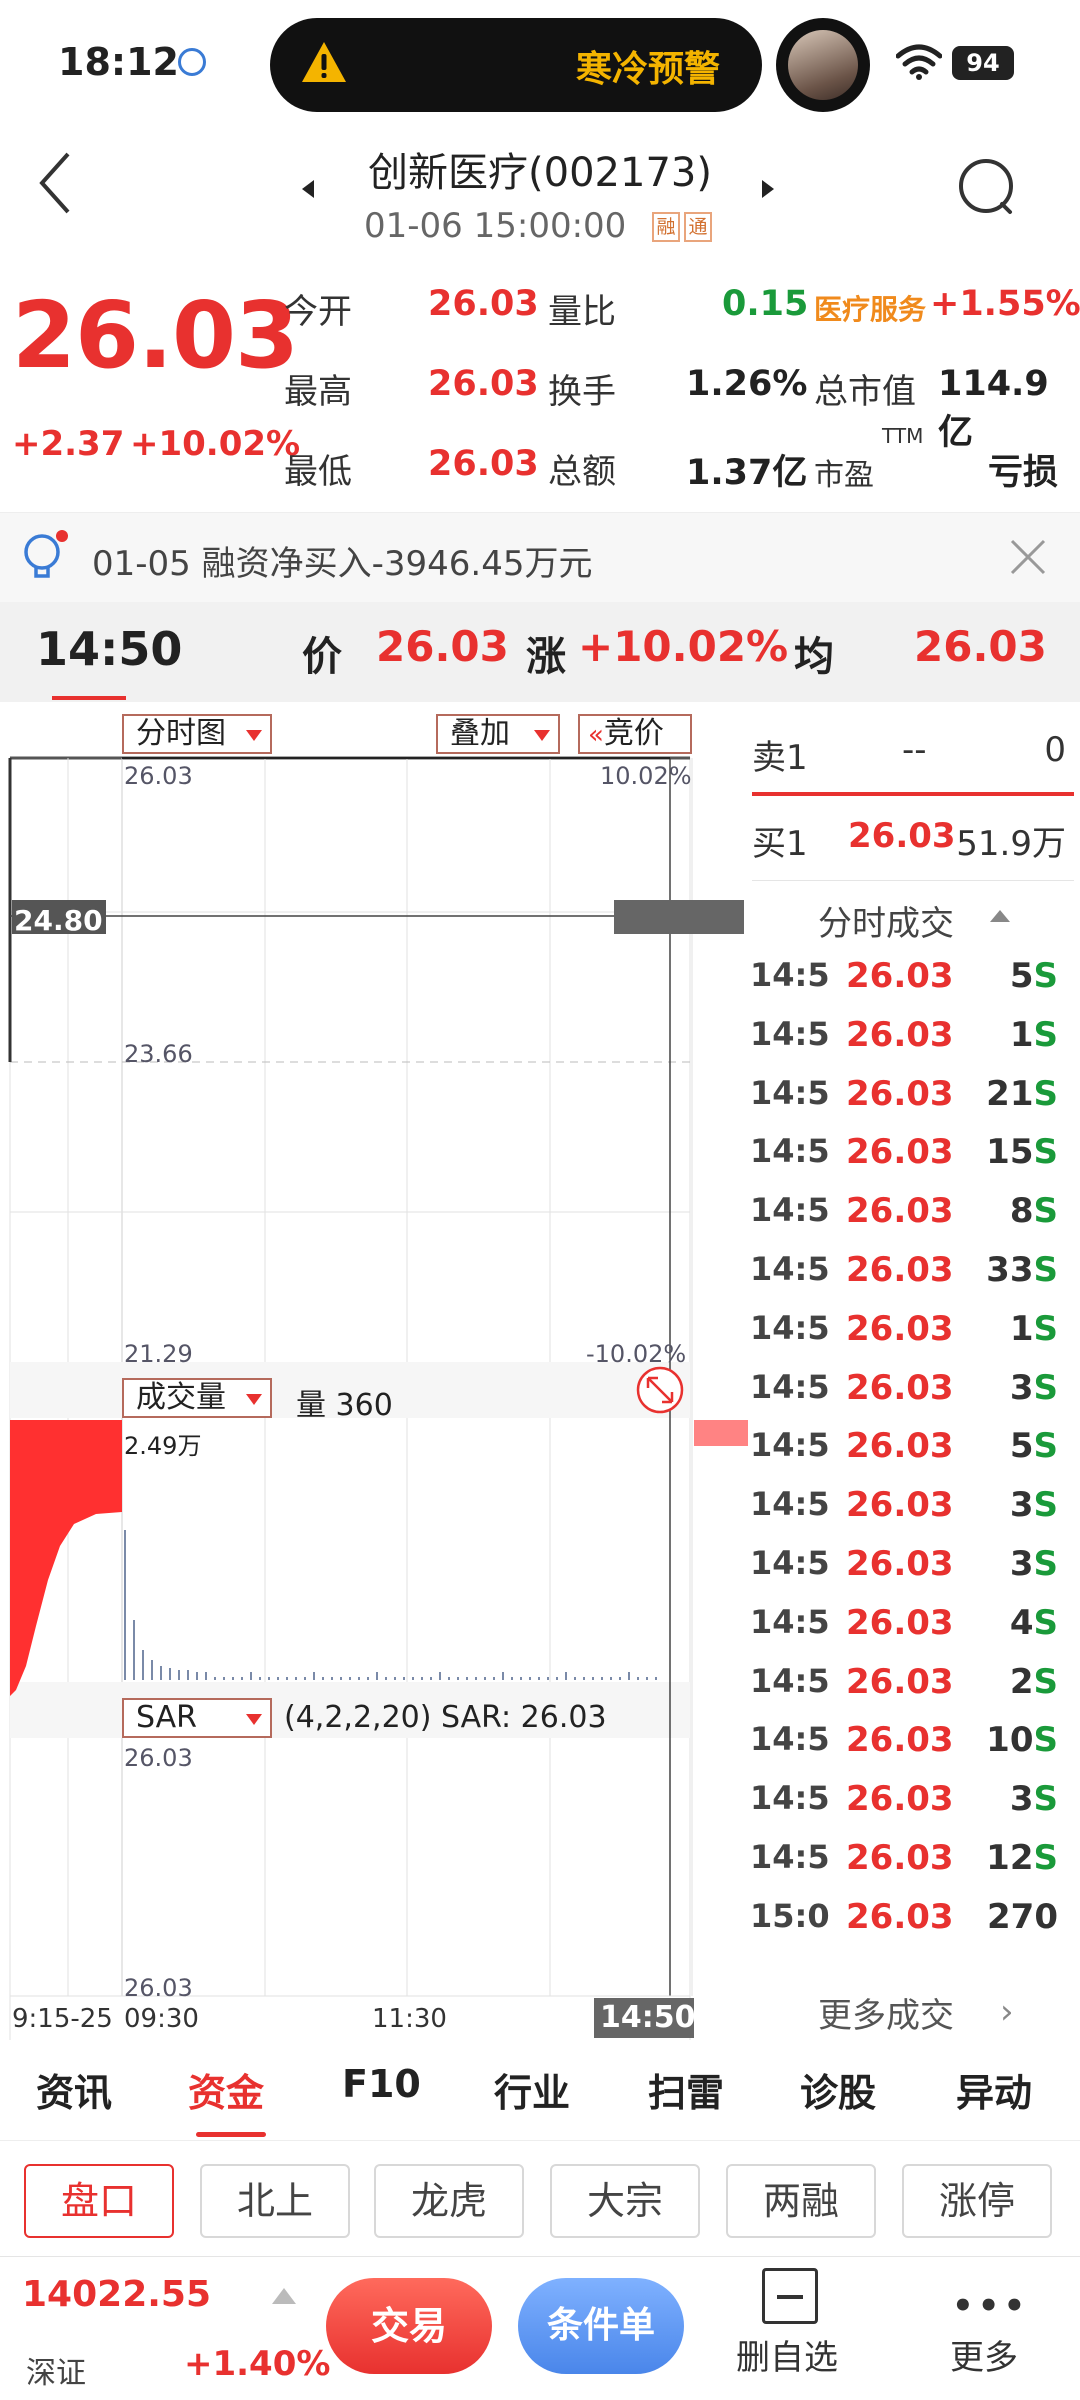 Image resolution: width=1080 pixels, height=2400 pixels. Describe the element at coordinates (308, 189) in the screenshot. I see `previous-stock-icon` at that location.